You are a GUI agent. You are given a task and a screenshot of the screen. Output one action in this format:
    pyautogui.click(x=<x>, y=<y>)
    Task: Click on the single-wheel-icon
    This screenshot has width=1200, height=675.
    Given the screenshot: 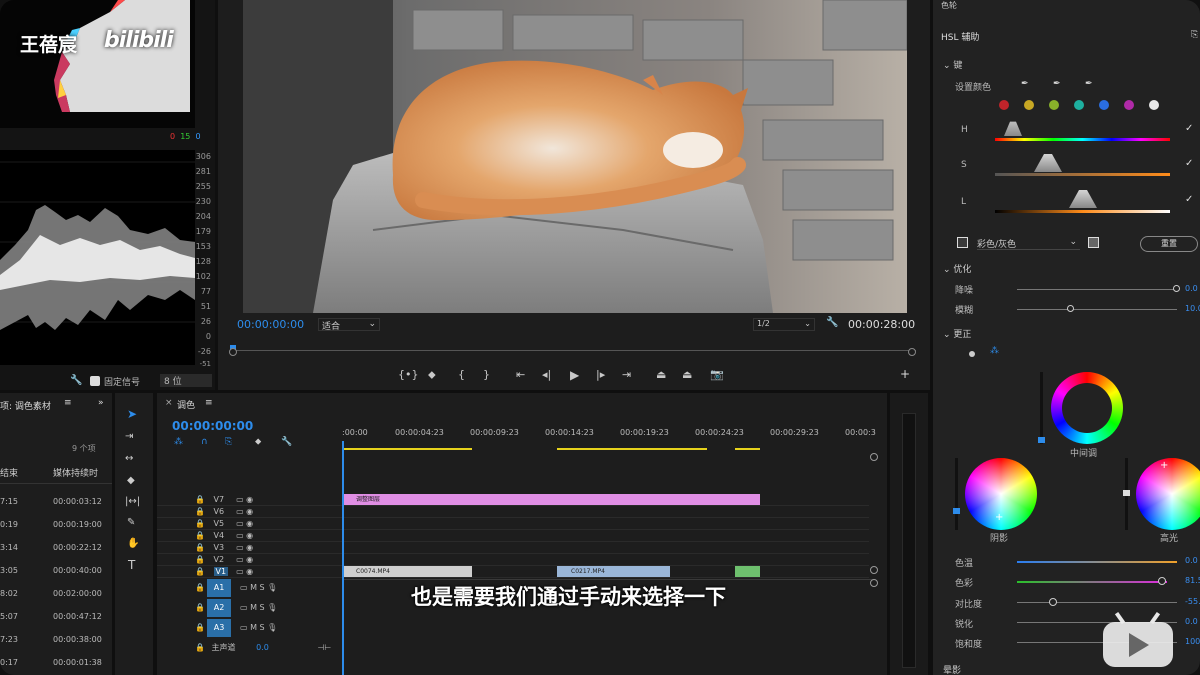 What is the action you would take?
    pyautogui.click(x=972, y=354)
    